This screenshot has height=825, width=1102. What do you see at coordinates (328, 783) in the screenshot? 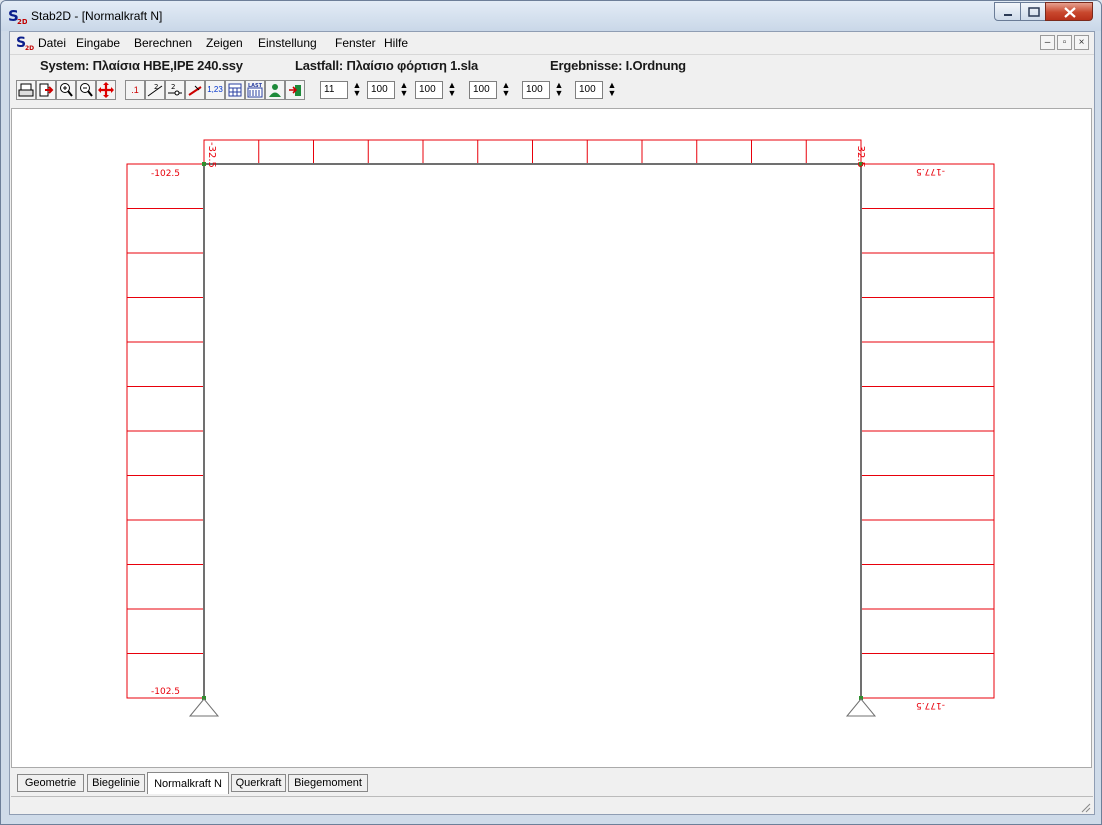
I see `tab-biegemoment: Biegemoment` at bounding box center [328, 783].